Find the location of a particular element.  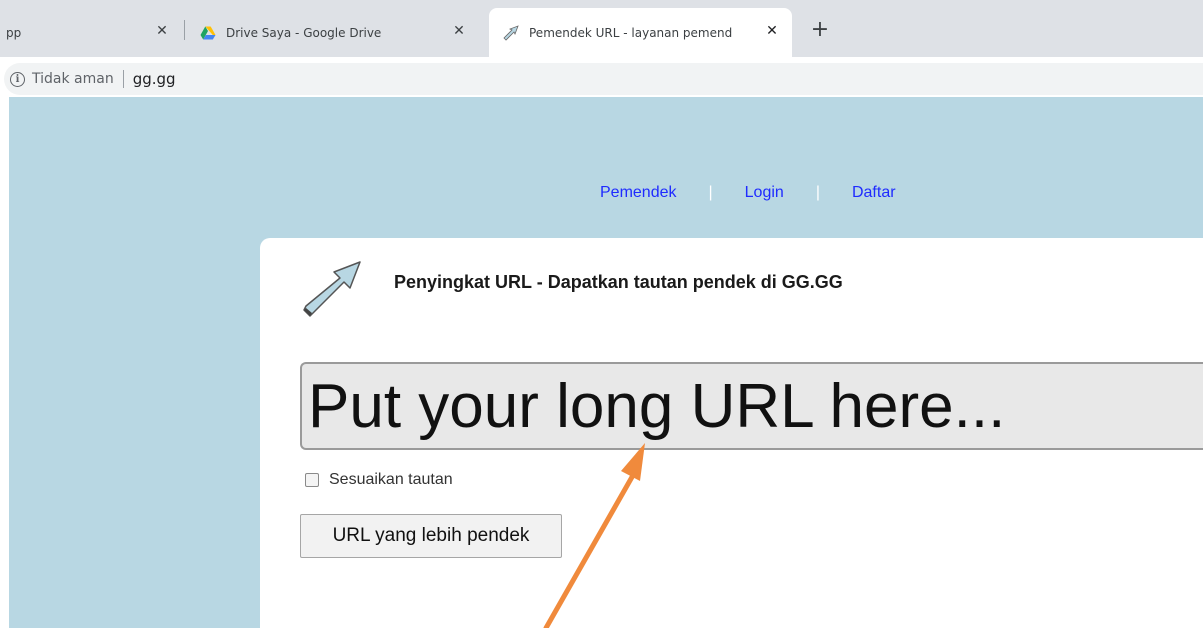

shorten-url-button: URL yang lebih pendek is located at coordinates (431, 536).